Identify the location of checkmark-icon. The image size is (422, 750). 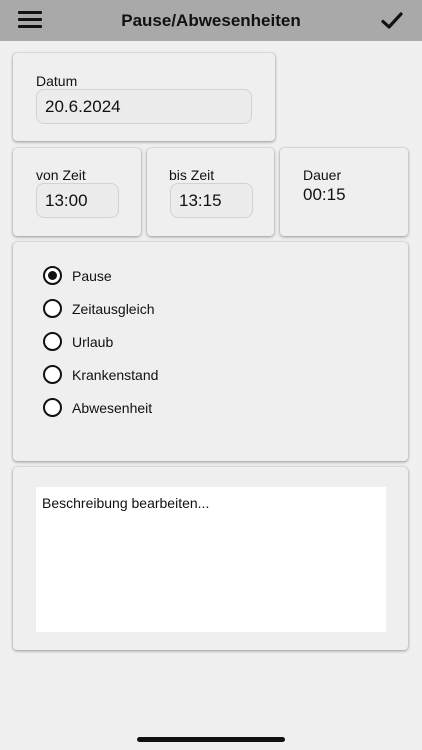
(392, 21).